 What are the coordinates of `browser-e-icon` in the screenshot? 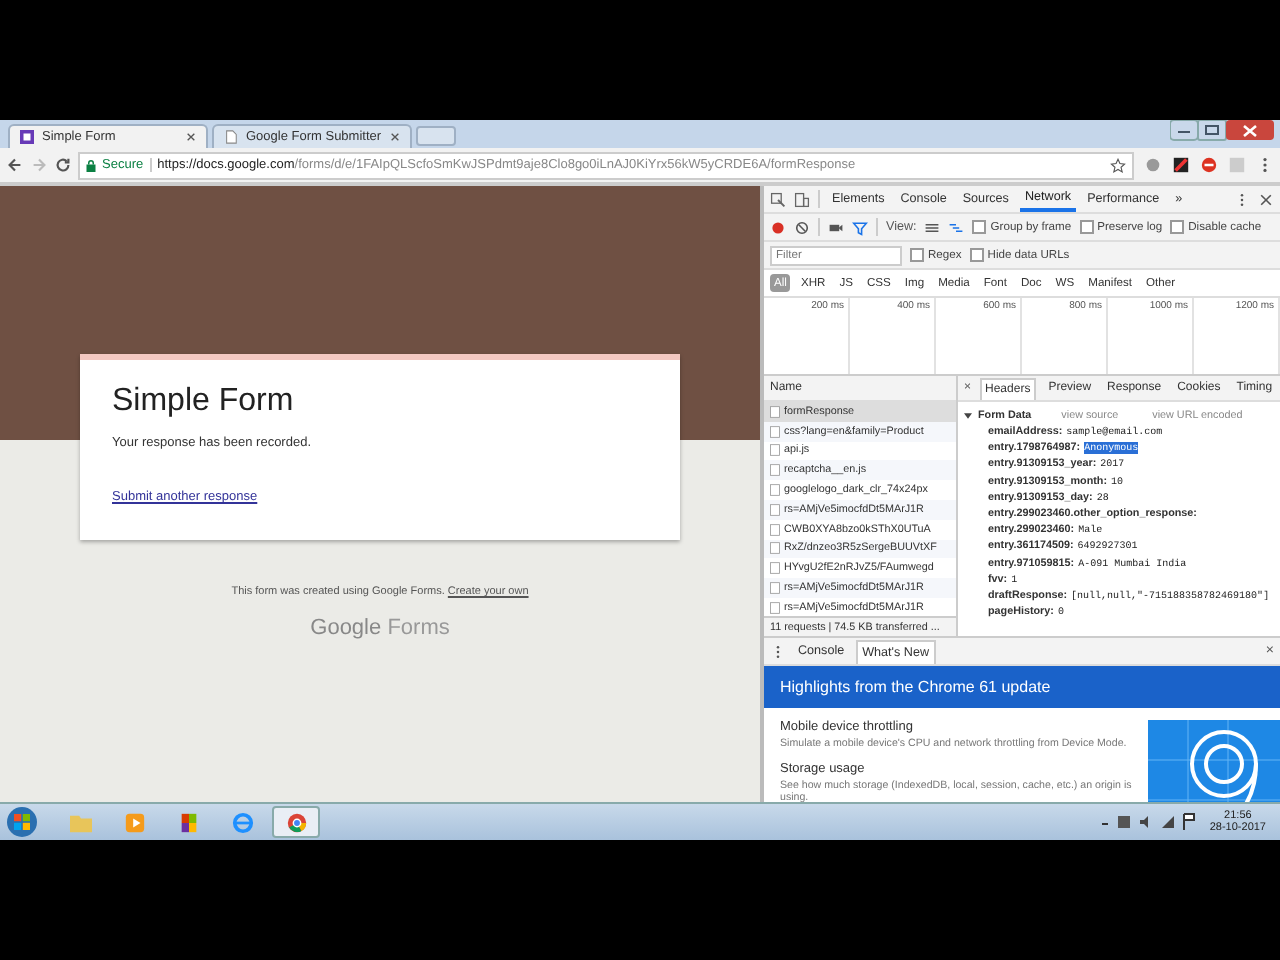 It's located at (242, 822).